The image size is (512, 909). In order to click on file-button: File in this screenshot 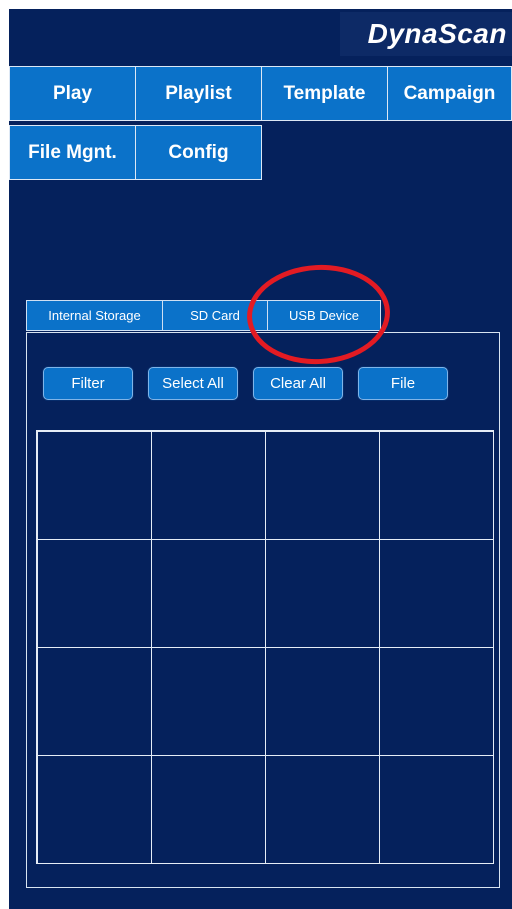, I will do `click(403, 383)`.